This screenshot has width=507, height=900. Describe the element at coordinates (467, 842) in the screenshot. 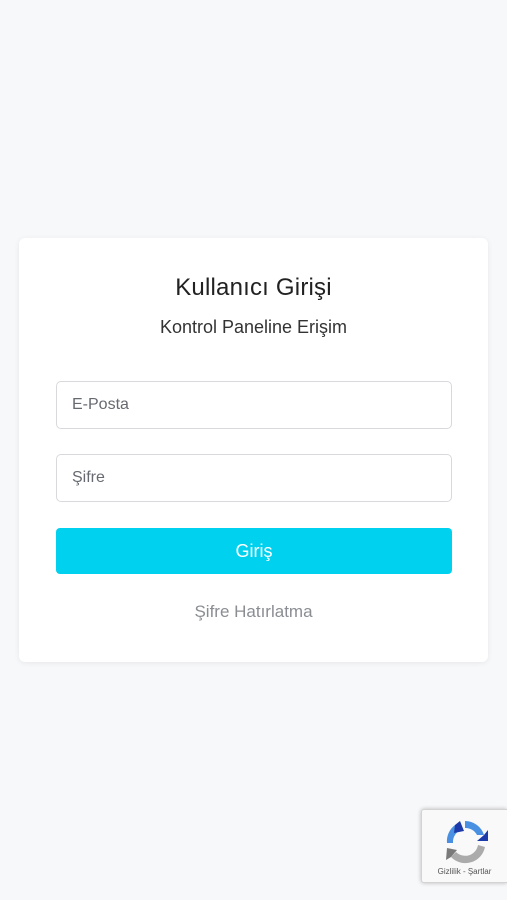

I see `recaptcha-icon` at that location.